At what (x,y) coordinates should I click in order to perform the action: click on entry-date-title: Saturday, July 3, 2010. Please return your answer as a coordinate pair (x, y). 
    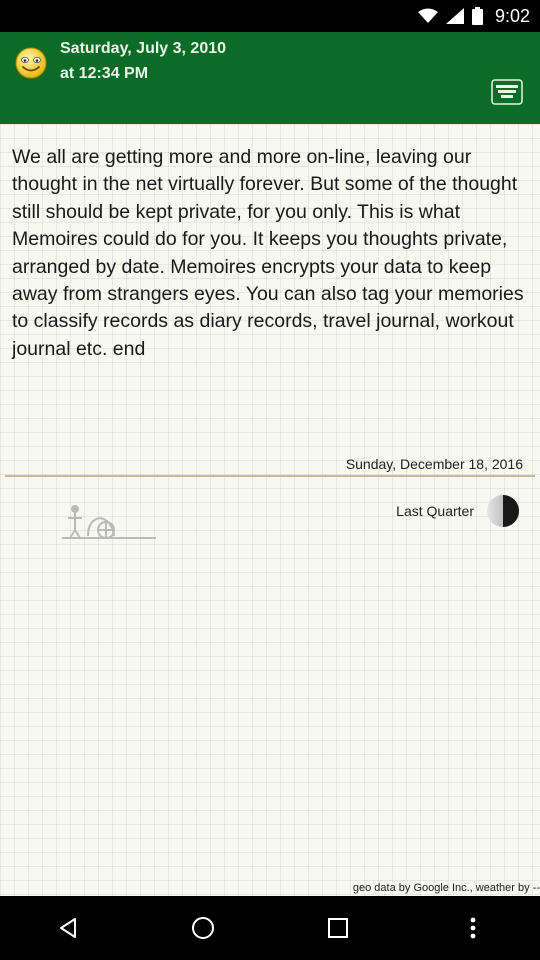
    Looking at the image, I should click on (143, 48).